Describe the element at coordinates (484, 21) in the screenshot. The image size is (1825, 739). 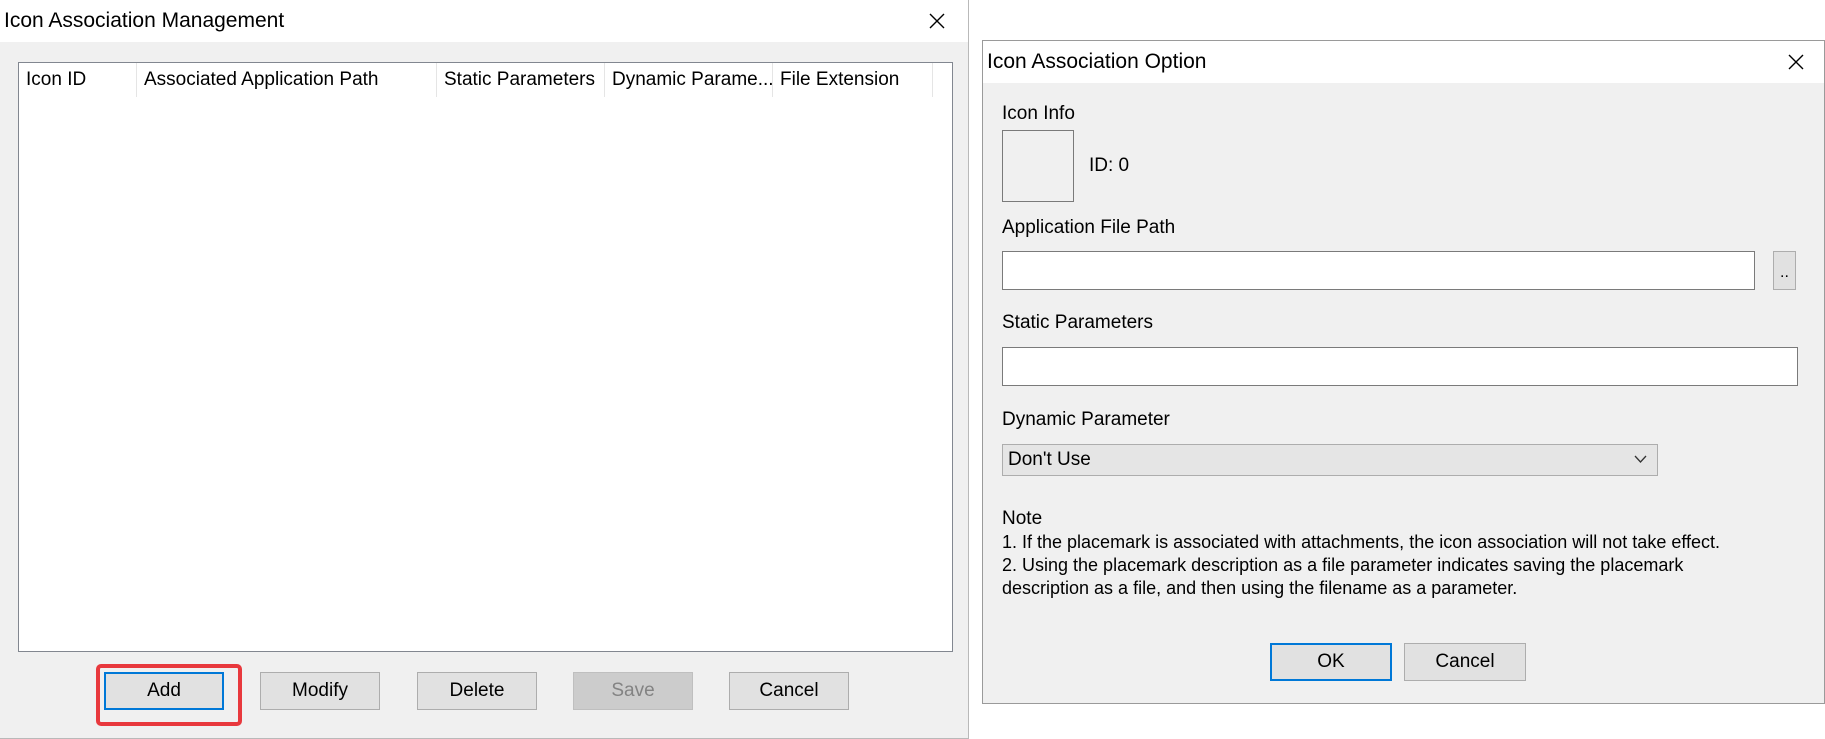
I see `title-bar: Icon Association Management` at that location.